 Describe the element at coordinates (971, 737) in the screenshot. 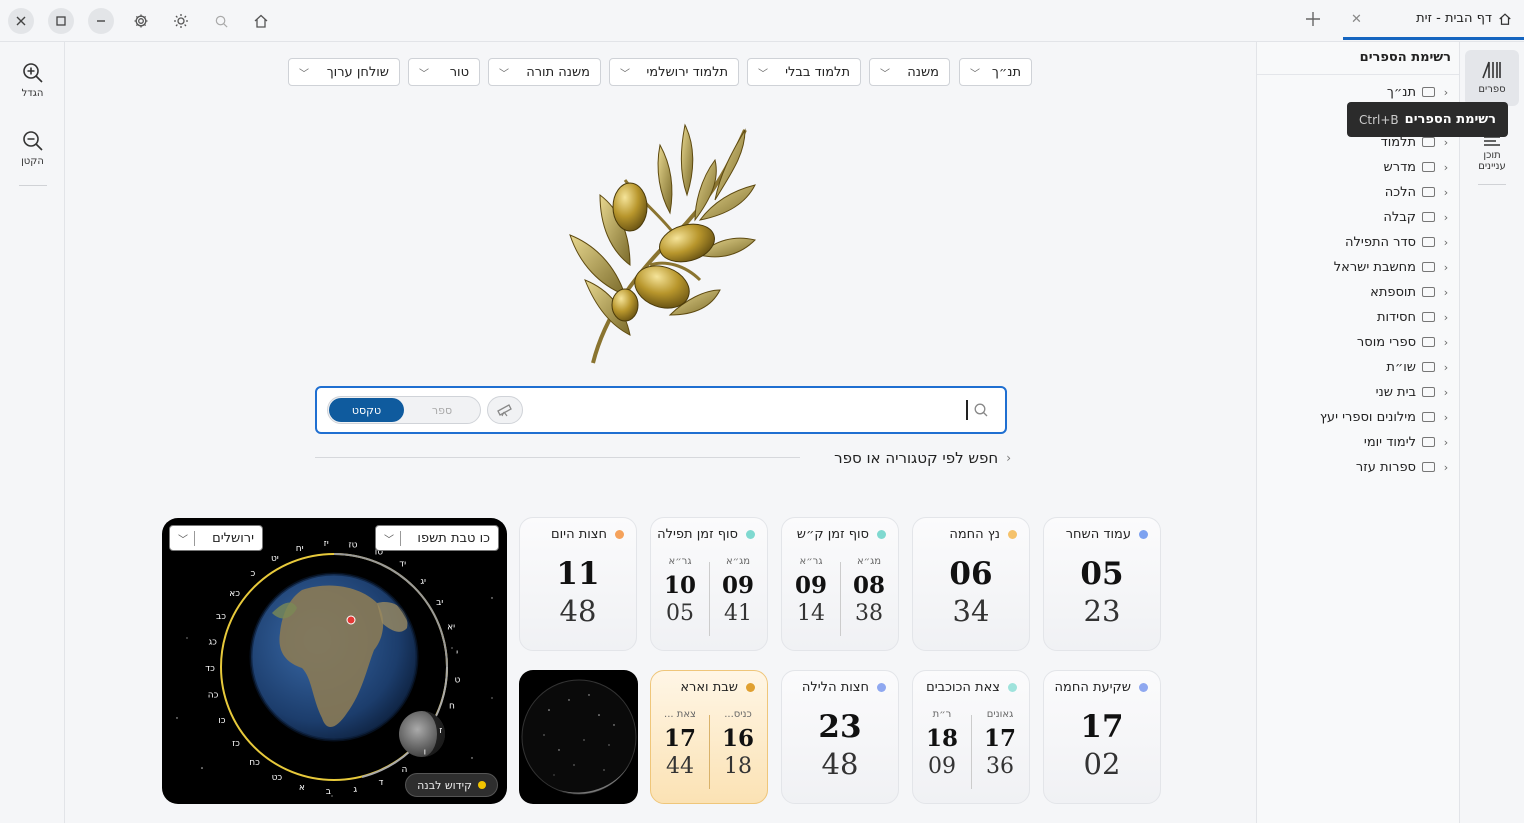

I see `zman-card-tzet: צאת הכוכבים גאונים 17 36 ר״ת 18 09` at that location.